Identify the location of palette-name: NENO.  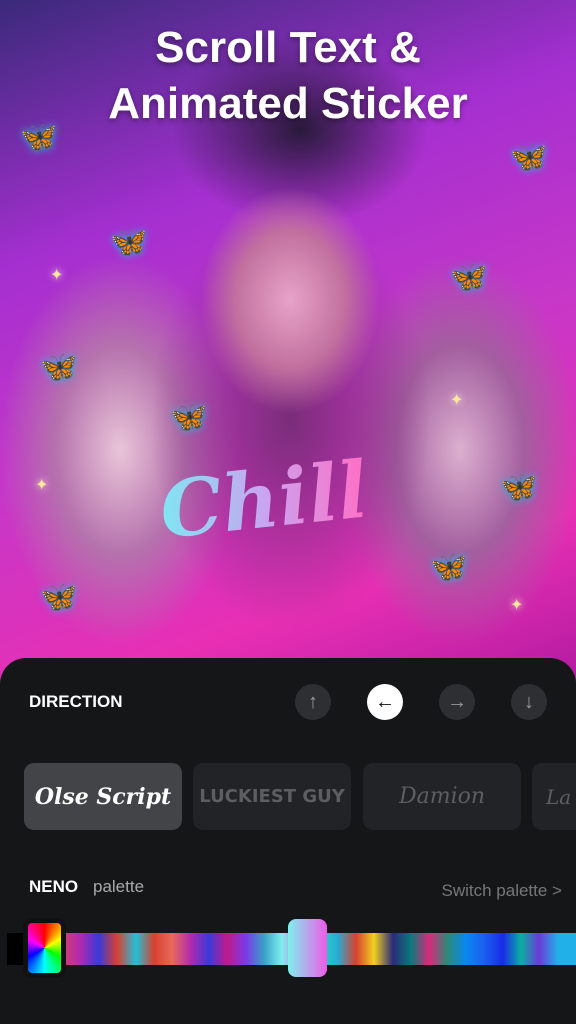
(54, 886).